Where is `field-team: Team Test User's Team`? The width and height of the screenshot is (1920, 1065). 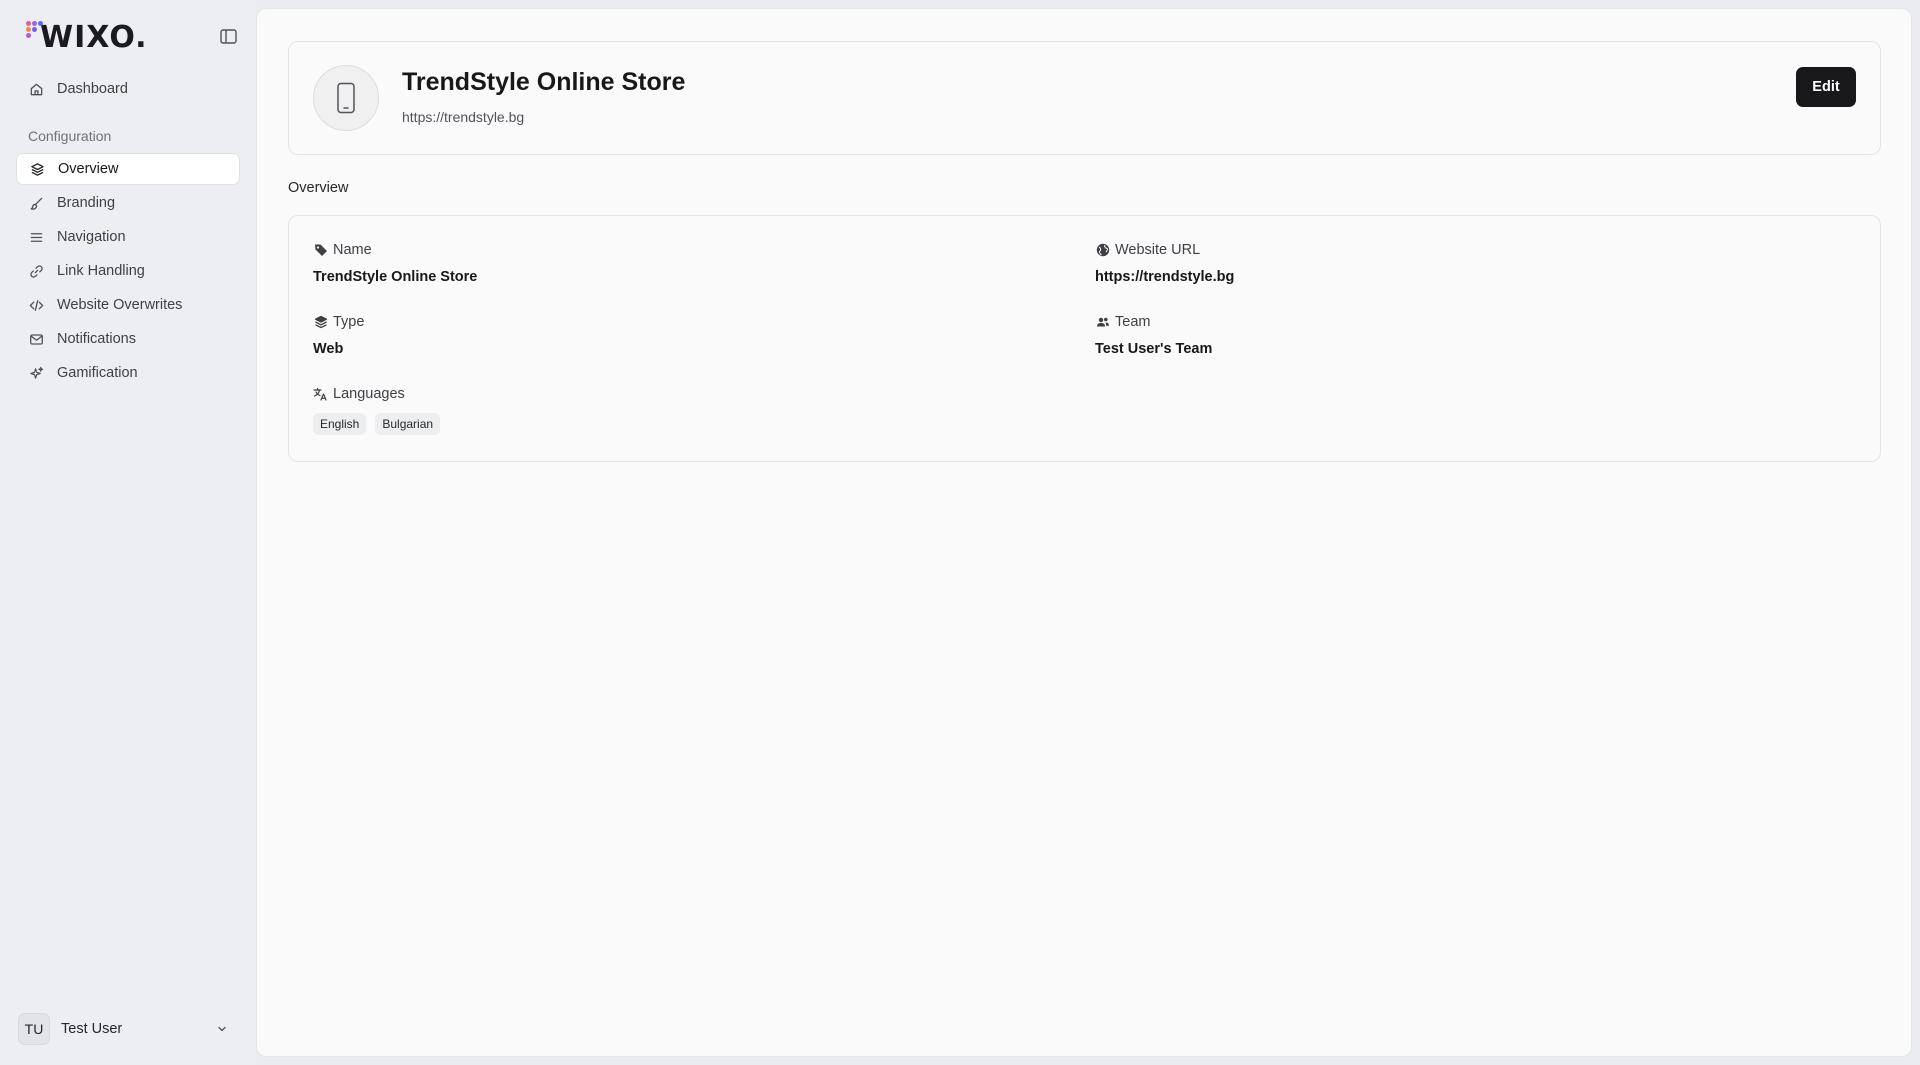 field-team: Team Test User's Team is located at coordinates (1153, 335).